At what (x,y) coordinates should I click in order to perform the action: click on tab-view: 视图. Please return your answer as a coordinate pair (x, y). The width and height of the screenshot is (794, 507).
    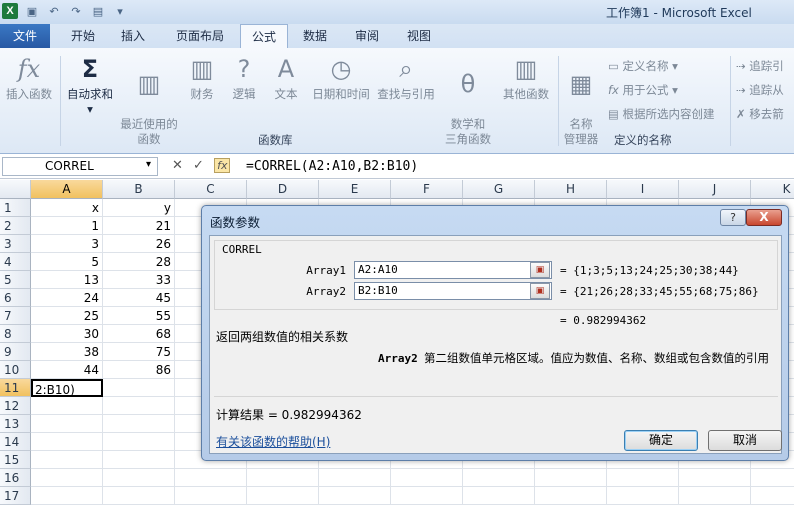
    Looking at the image, I should click on (419, 36).